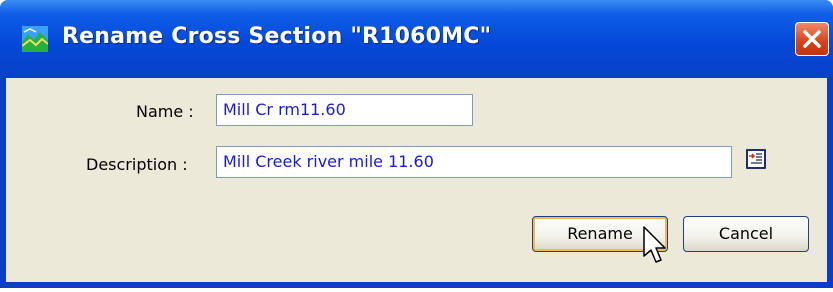 The width and height of the screenshot is (833, 292). What do you see at coordinates (35, 39) in the screenshot?
I see `app-icon` at bounding box center [35, 39].